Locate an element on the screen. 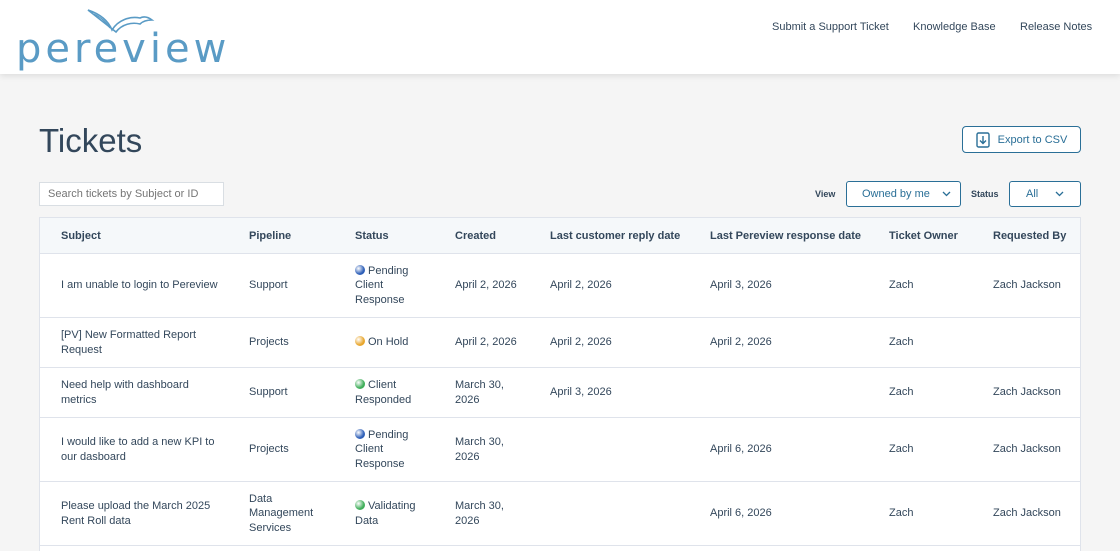 Image resolution: width=1120 pixels, height=551 pixels. column-header-status: Status is located at coordinates (372, 236).